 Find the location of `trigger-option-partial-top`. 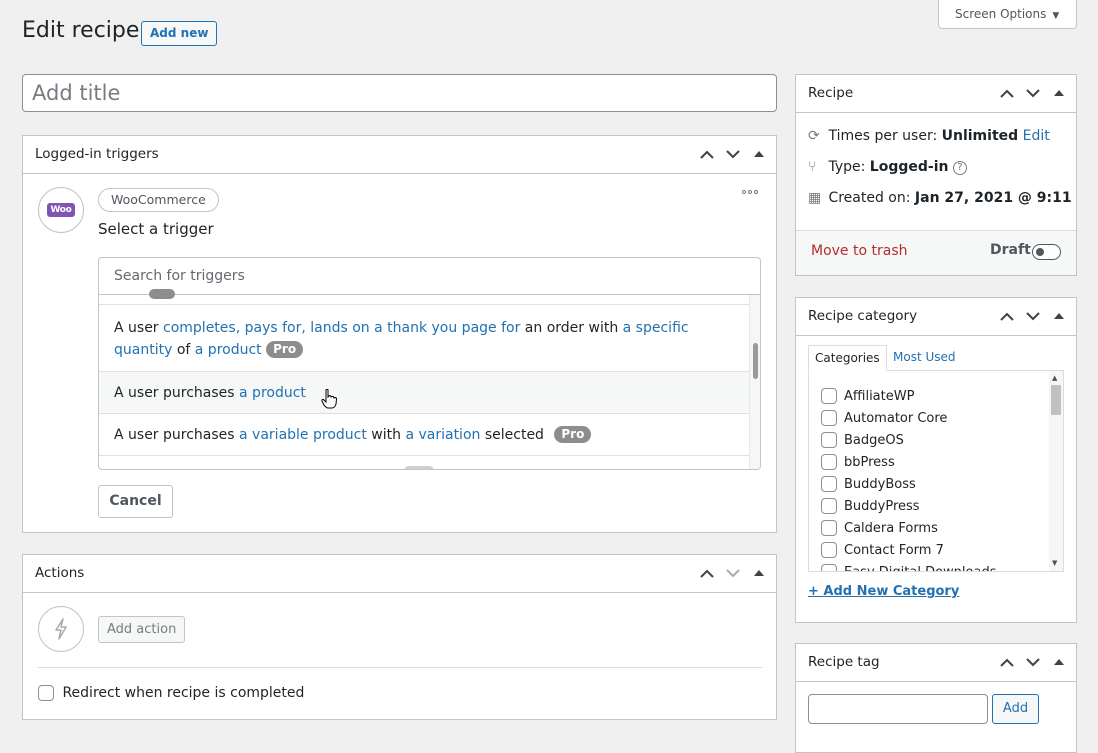

trigger-option-partial-top is located at coordinates (424, 297).